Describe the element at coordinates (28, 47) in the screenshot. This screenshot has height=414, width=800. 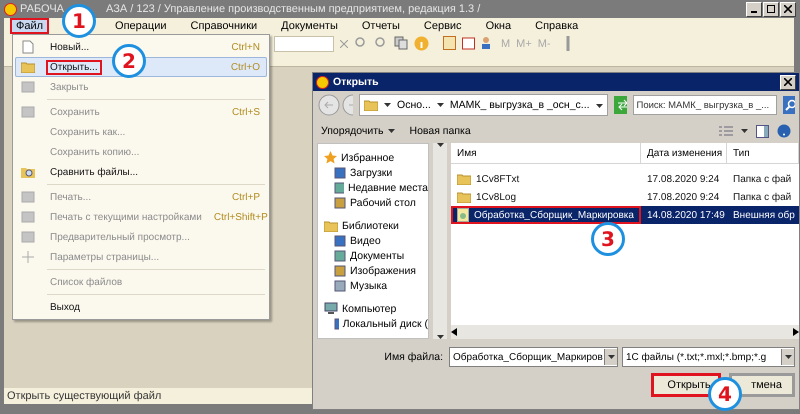
I see `document-icon` at that location.